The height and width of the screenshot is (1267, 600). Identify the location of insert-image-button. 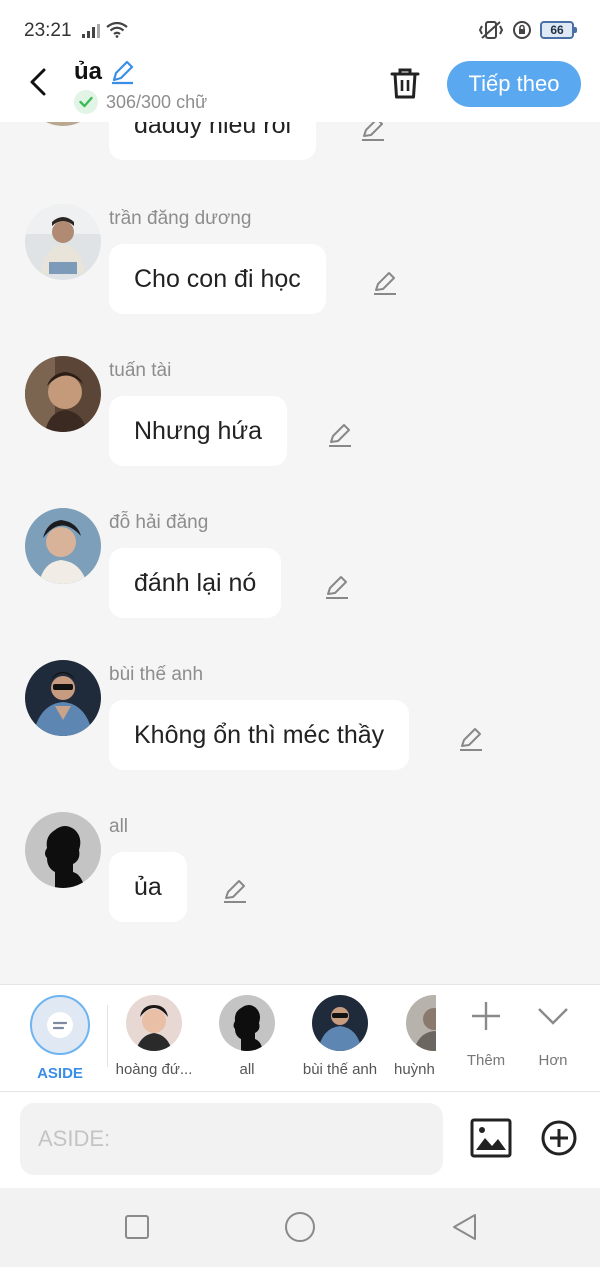
(491, 1138).